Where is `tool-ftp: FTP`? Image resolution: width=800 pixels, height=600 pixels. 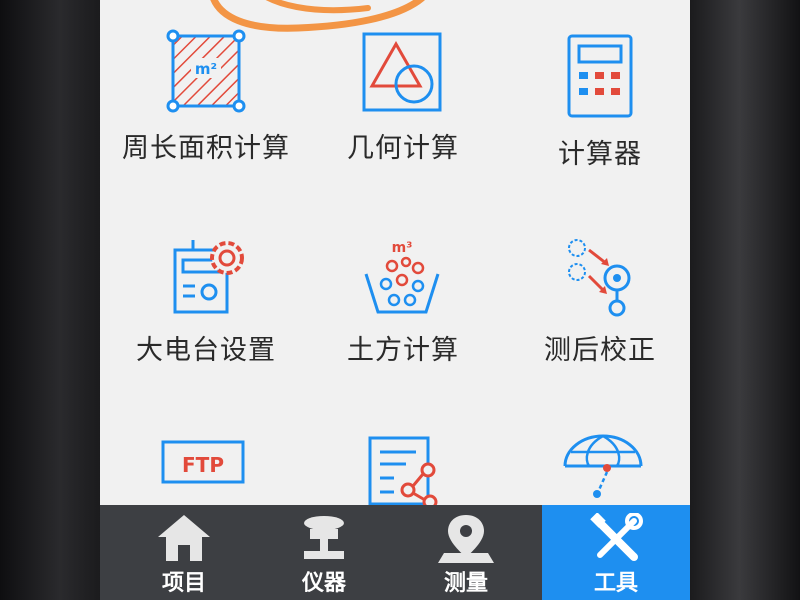 tool-ftp: FTP is located at coordinates (206, 474).